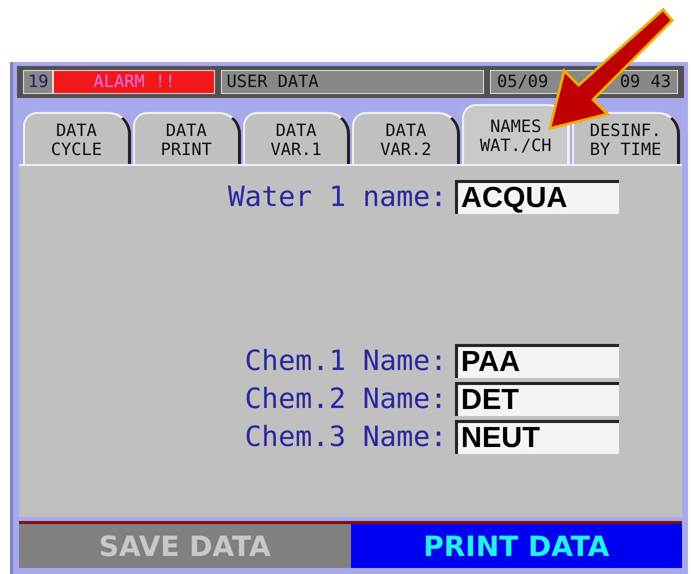  Describe the element at coordinates (38, 82) in the screenshot. I see `screen-number: 19` at that location.